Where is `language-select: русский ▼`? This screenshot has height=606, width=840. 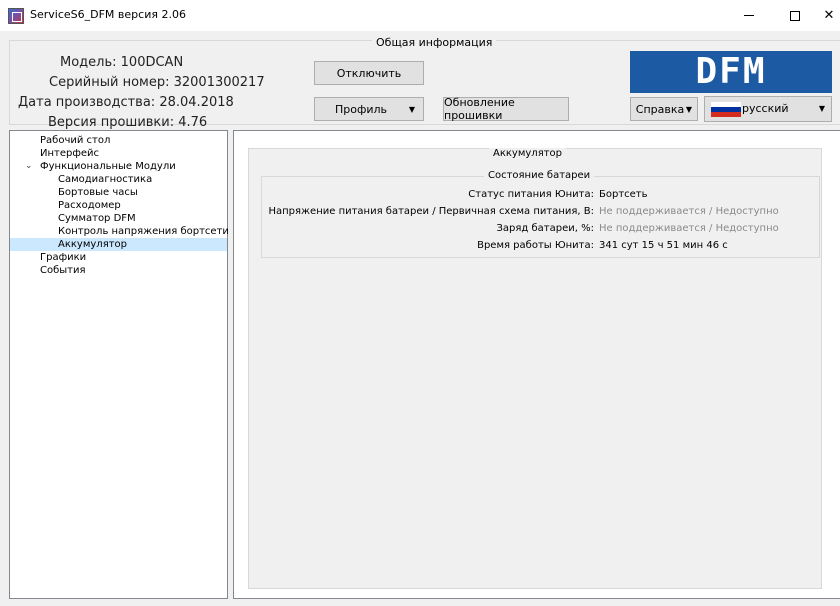
language-select: русский ▼ is located at coordinates (768, 109).